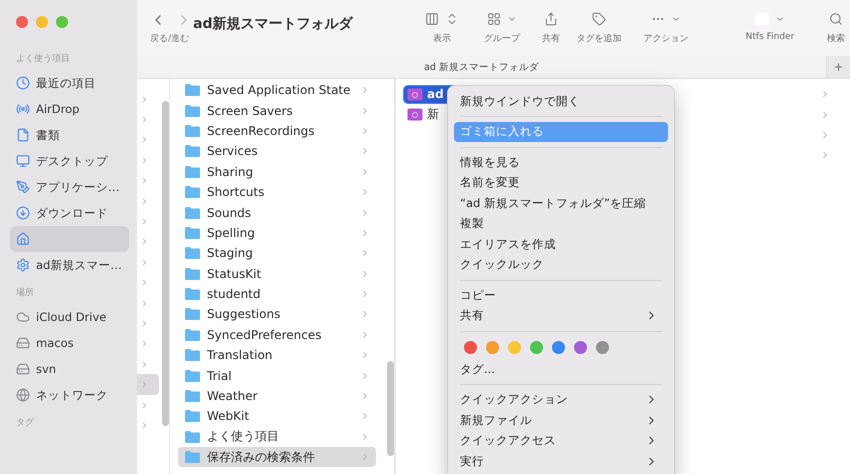  I want to click on search-icon, so click(836, 19).